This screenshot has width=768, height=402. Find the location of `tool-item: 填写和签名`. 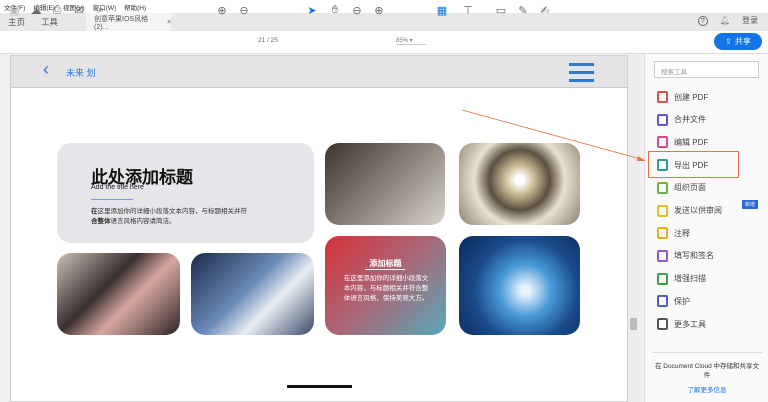

tool-item: 填写和签名 is located at coordinates (685, 255).